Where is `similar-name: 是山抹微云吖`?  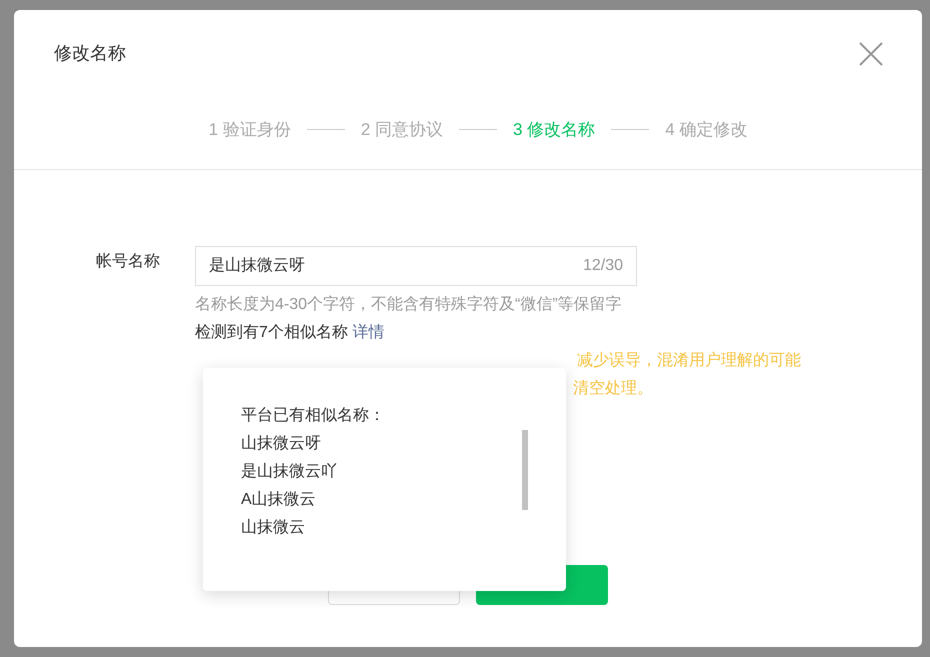
similar-name: 是山抹微云吖 is located at coordinates (289, 472).